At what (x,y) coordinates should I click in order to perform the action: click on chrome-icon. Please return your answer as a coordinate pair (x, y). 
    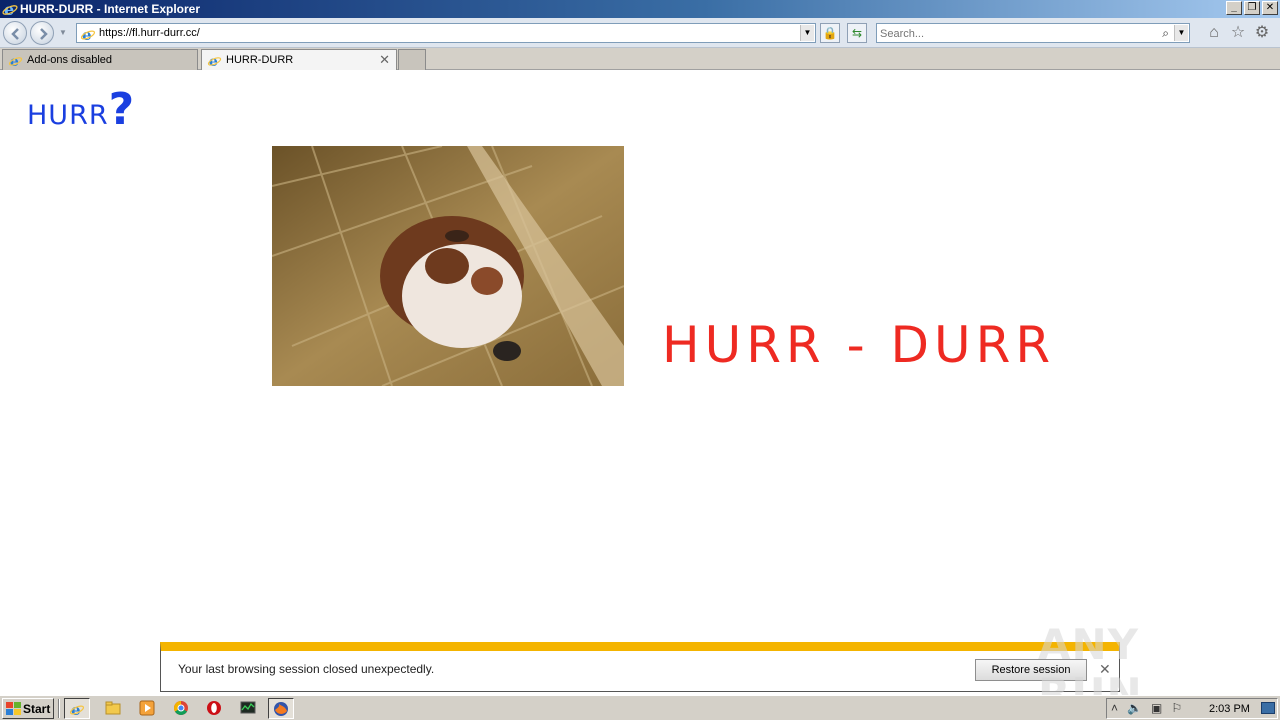
    Looking at the image, I should click on (181, 708).